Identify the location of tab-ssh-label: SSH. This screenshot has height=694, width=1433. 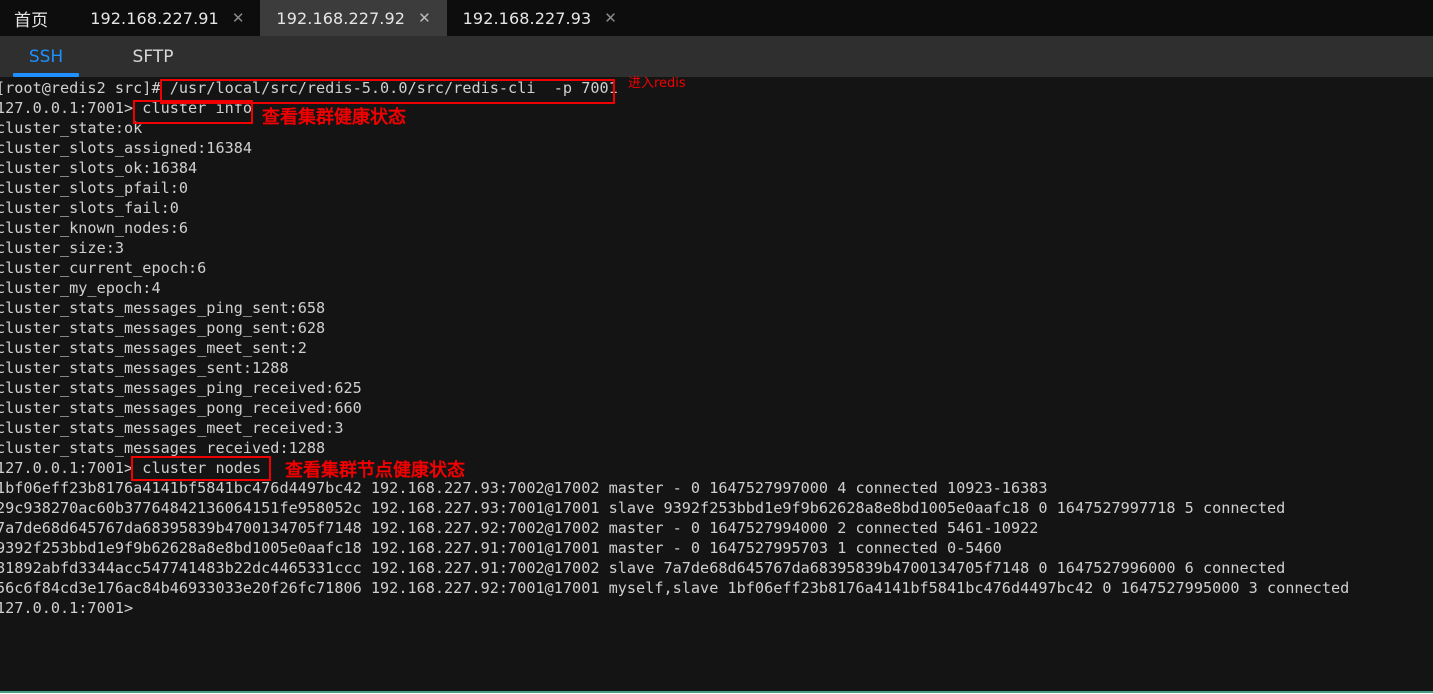
(46, 56).